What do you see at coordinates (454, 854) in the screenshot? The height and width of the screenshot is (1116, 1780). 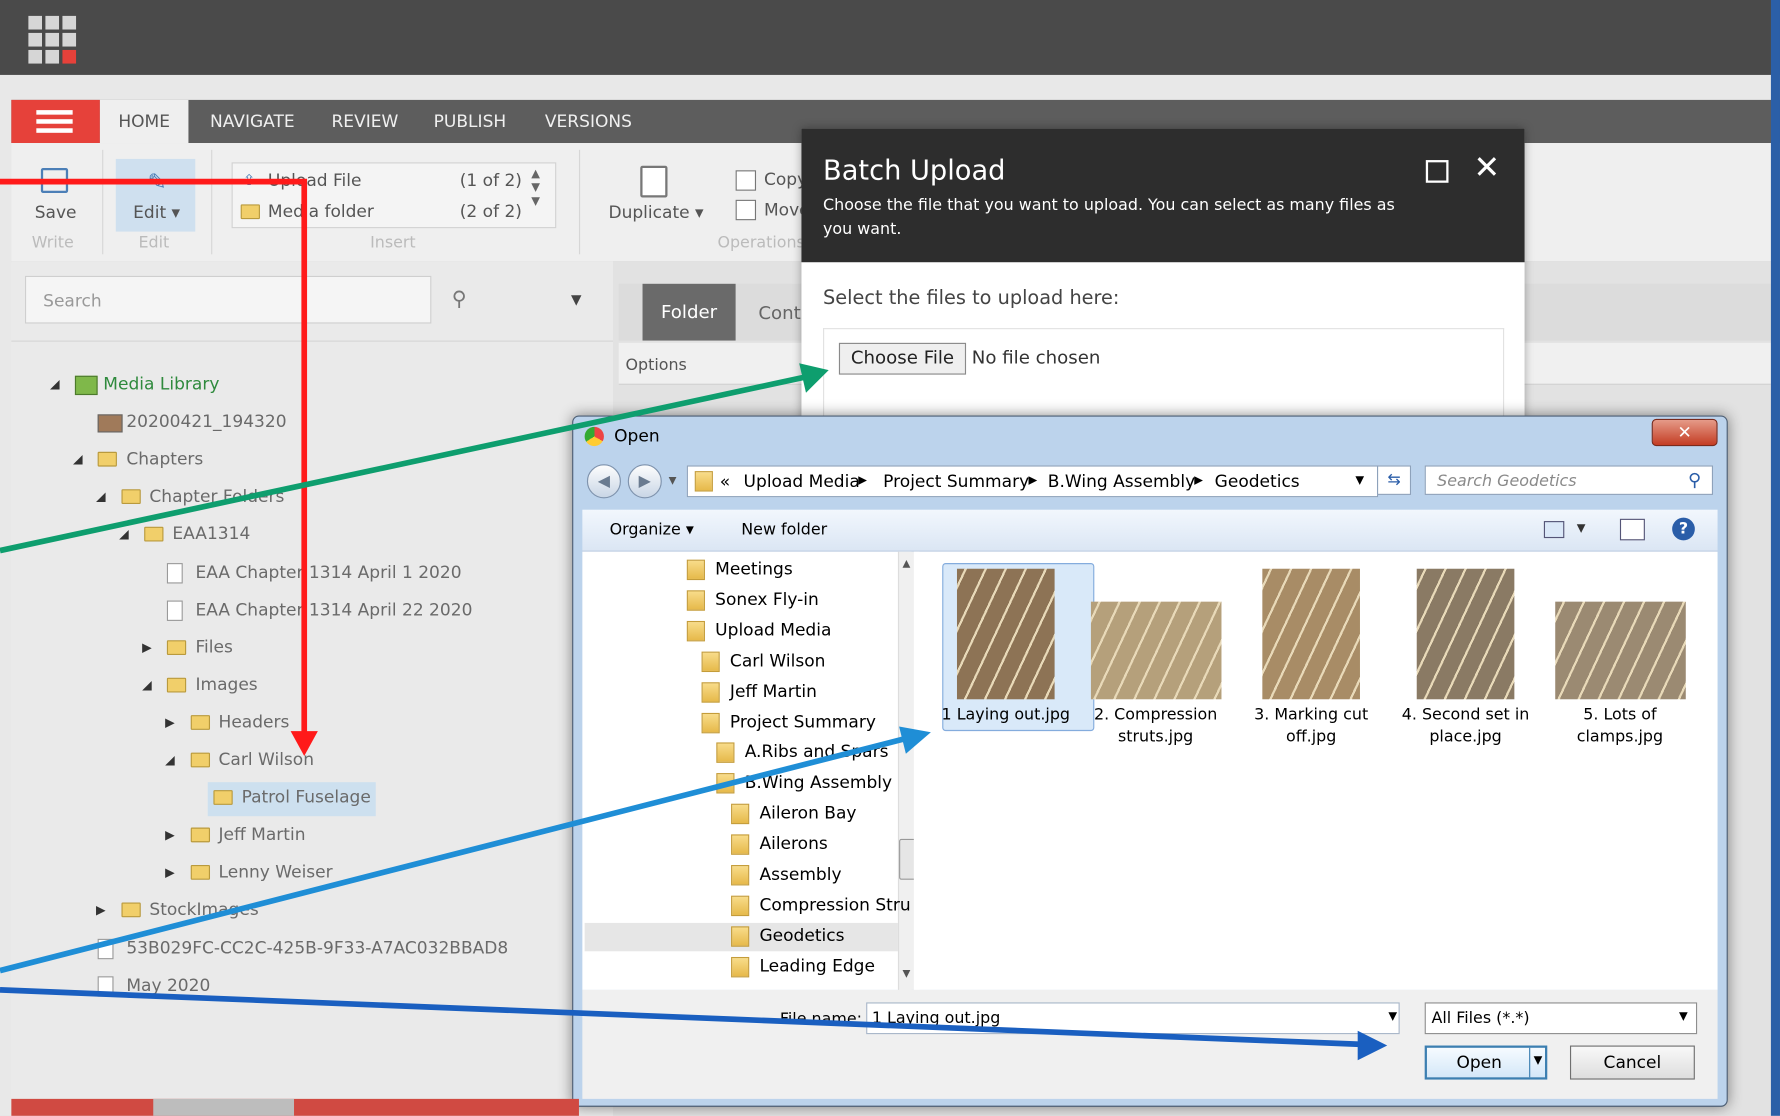 I see `blue-arrow` at bounding box center [454, 854].